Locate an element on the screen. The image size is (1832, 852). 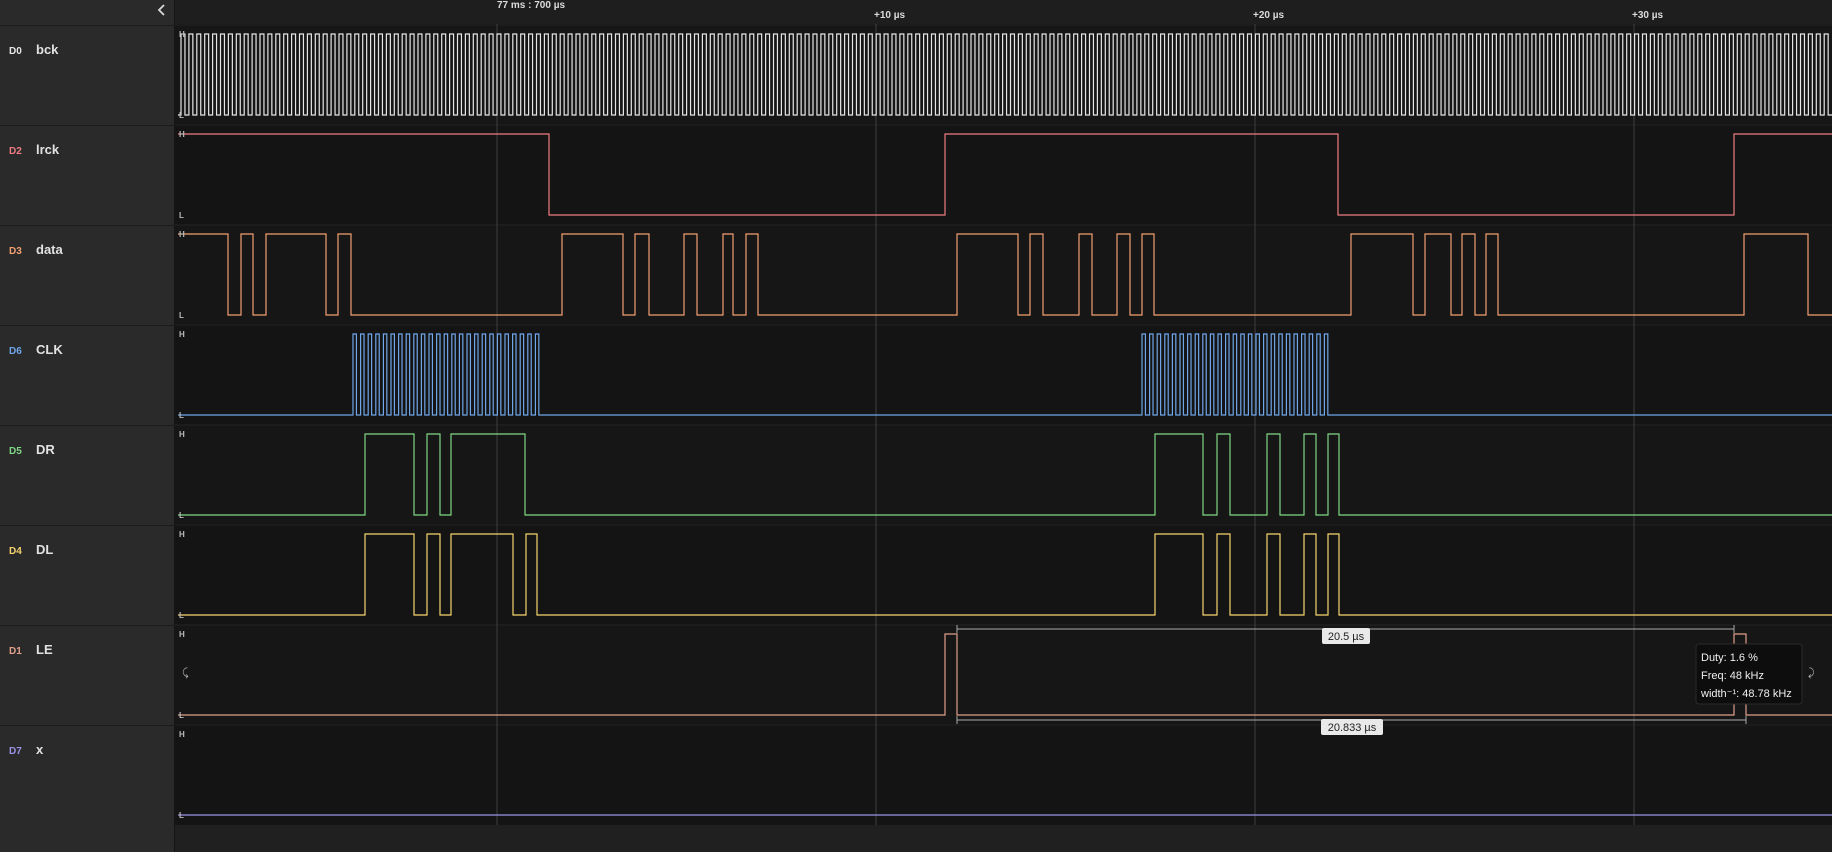
channel-row-bck: D0 bck is located at coordinates (87, 75).